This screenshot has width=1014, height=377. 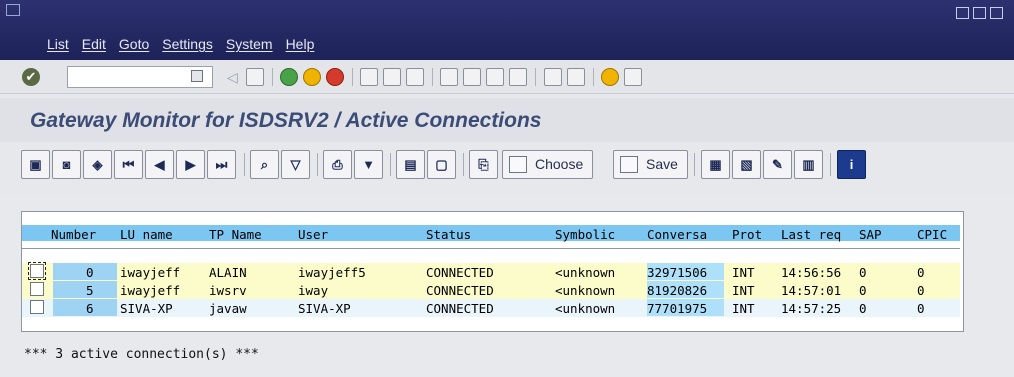 What do you see at coordinates (90, 272) in the screenshot?
I see `cell-number: 0` at bounding box center [90, 272].